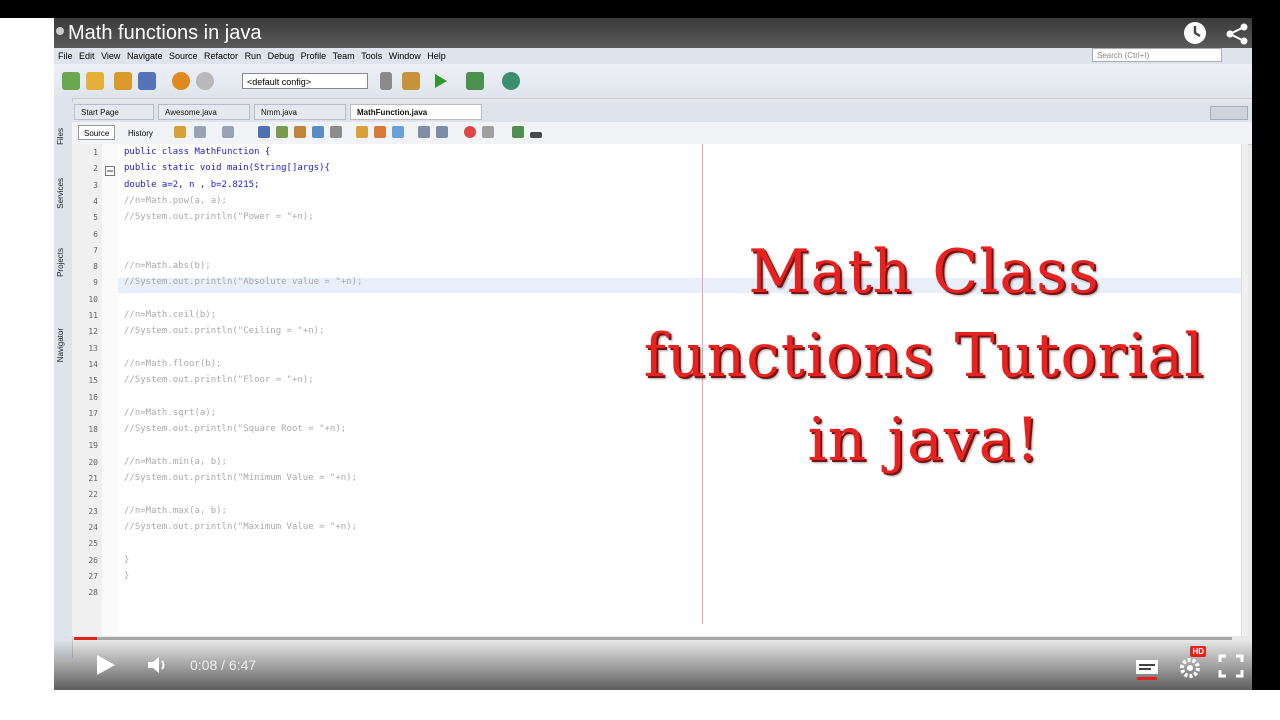 This screenshot has width=1280, height=720. Describe the element at coordinates (441, 81) in the screenshot. I see `run-icon` at that location.